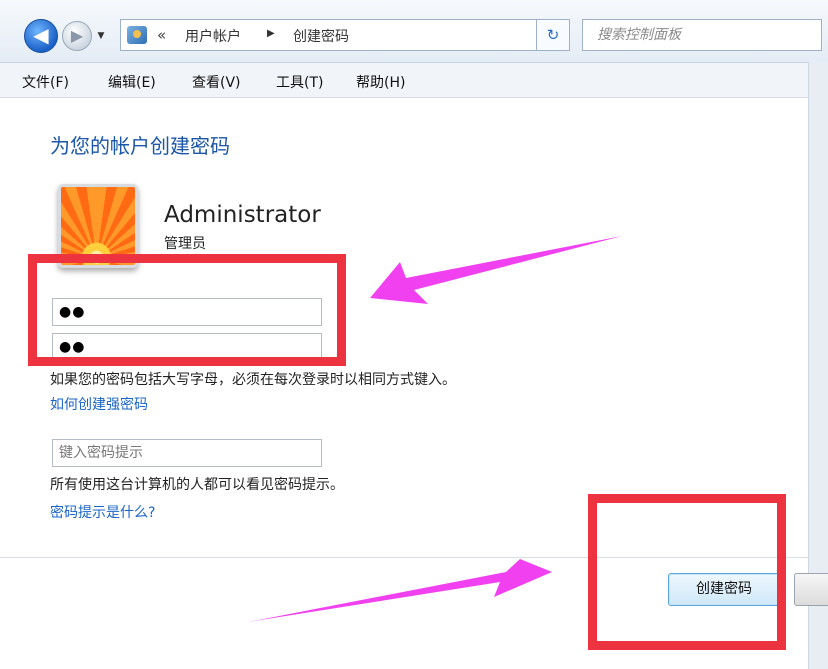 The width and height of the screenshot is (828, 669). Describe the element at coordinates (496, 270) in the screenshot. I see `arrow-to-password-fields` at that location.